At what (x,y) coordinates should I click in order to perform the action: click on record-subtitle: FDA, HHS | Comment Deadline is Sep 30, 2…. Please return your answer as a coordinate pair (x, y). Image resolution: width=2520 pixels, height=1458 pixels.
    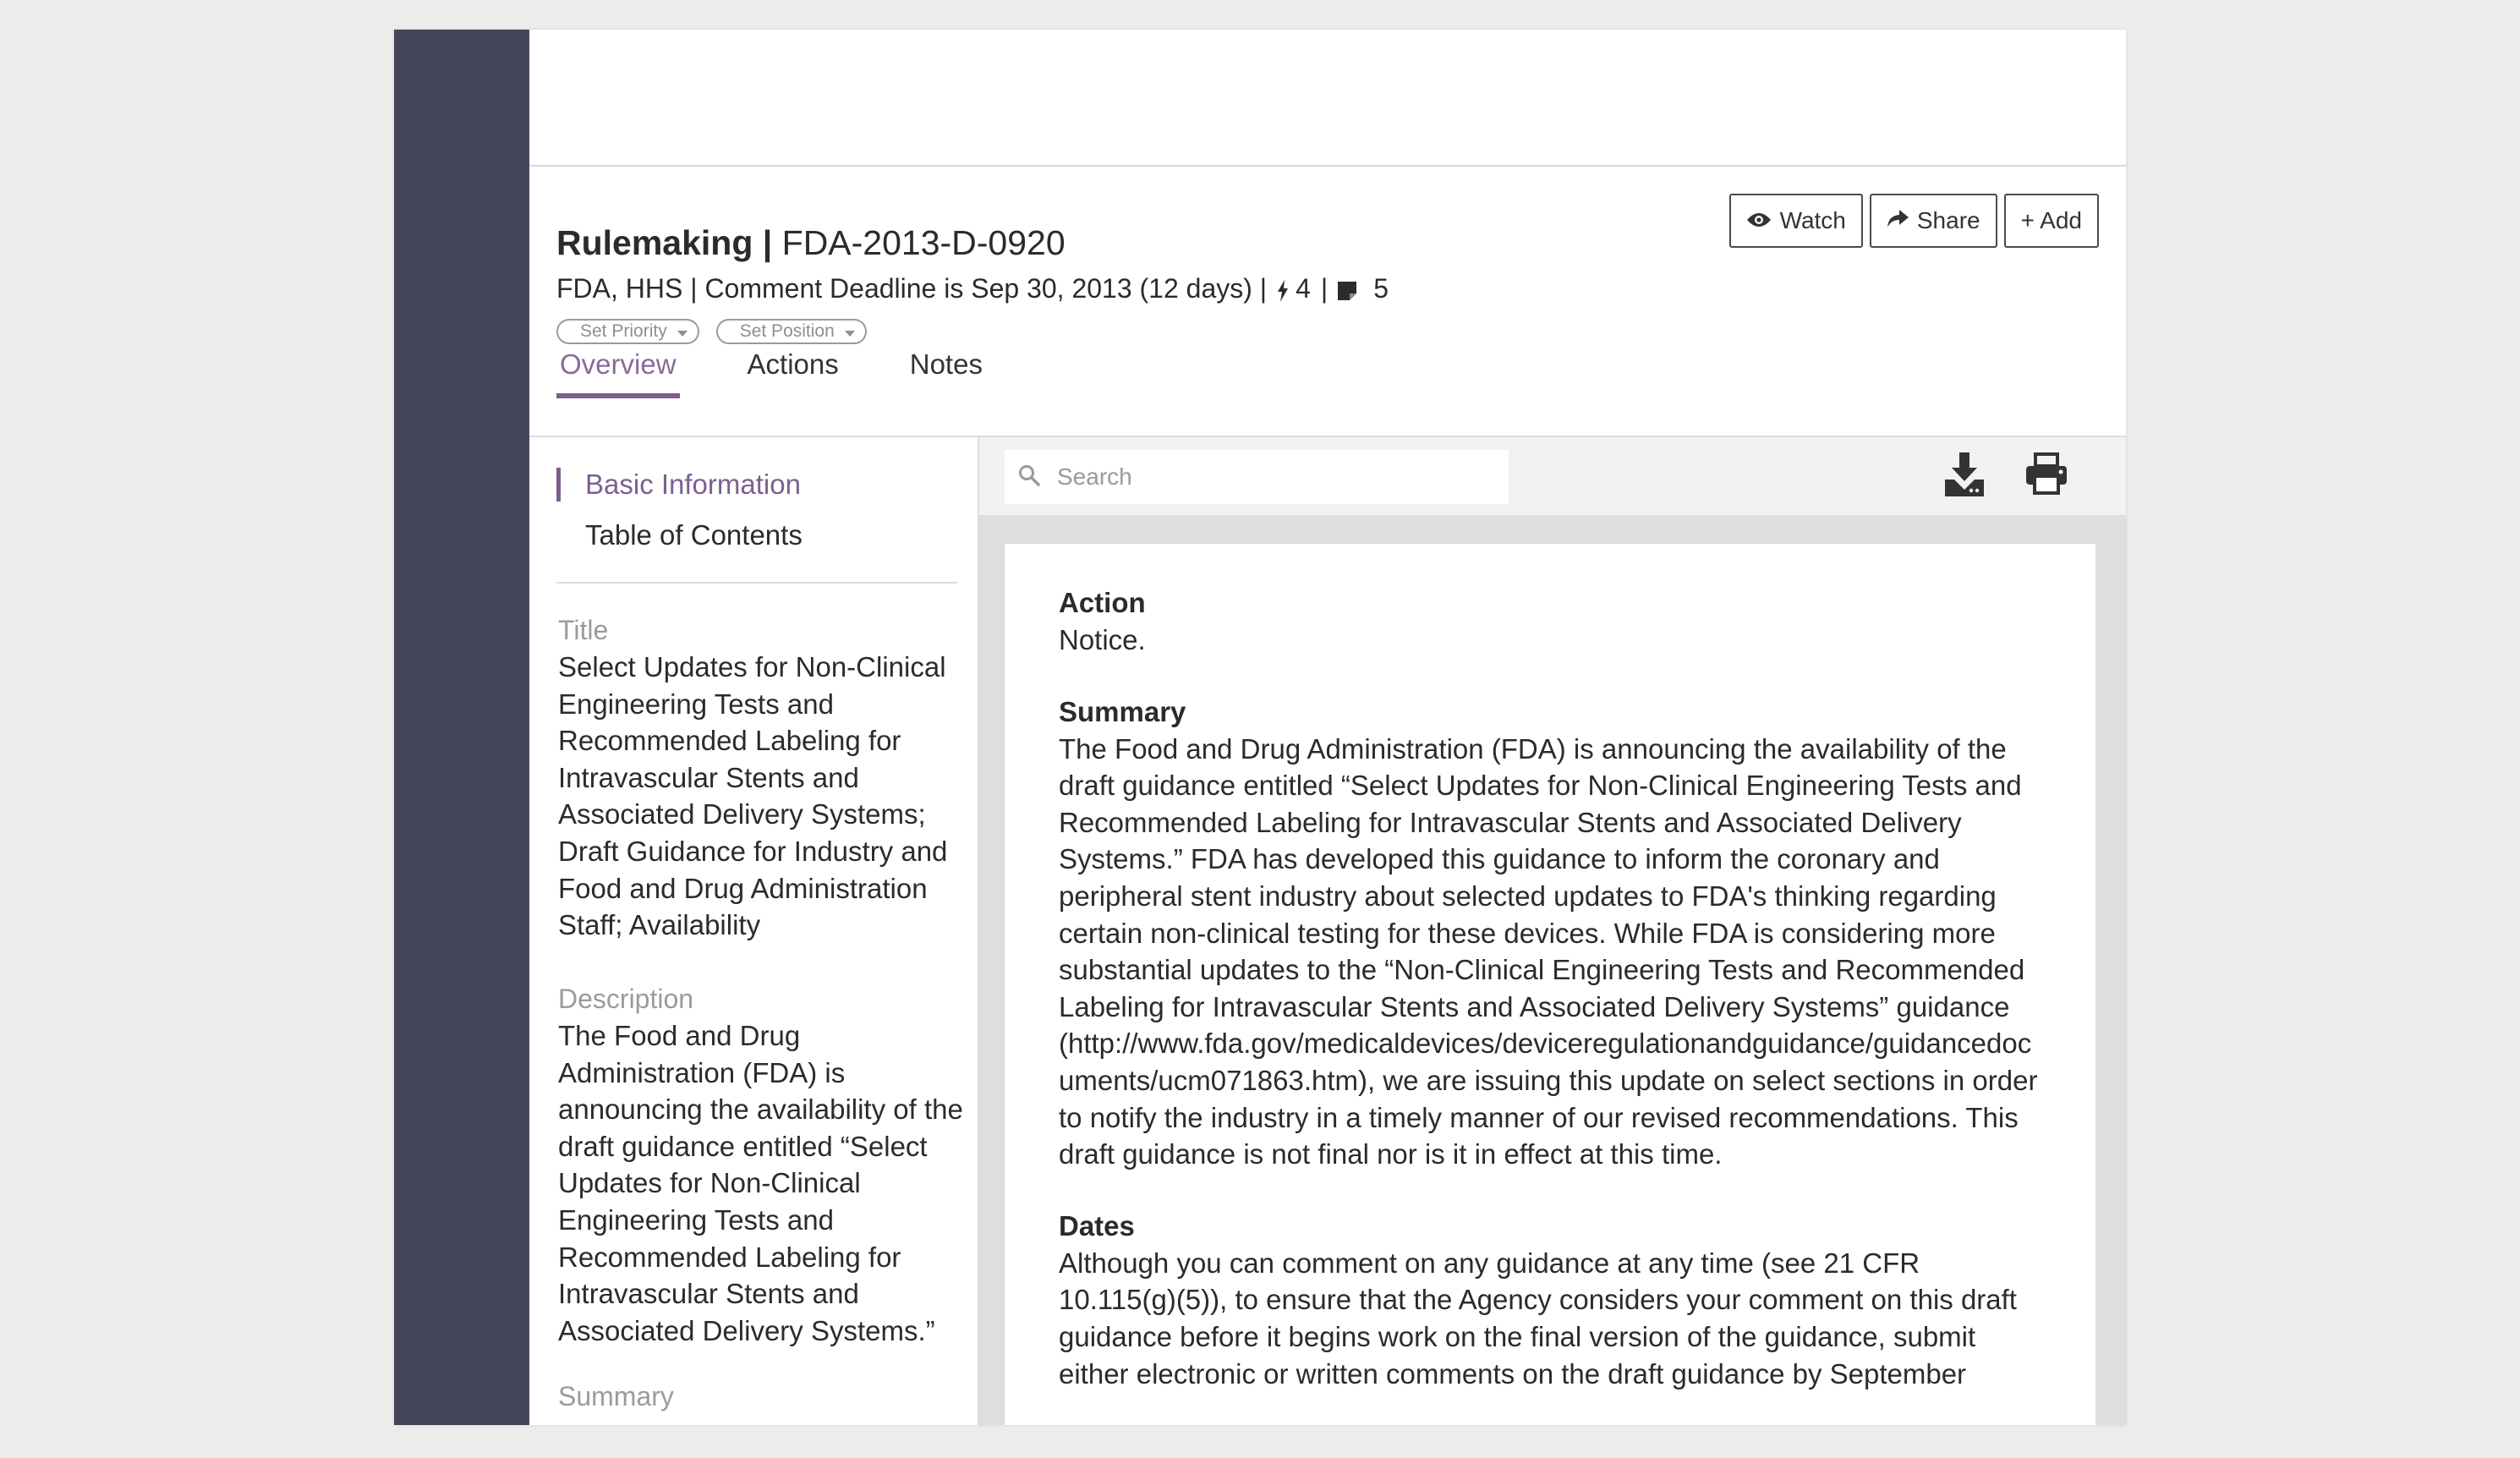
    Looking at the image, I should click on (972, 288).